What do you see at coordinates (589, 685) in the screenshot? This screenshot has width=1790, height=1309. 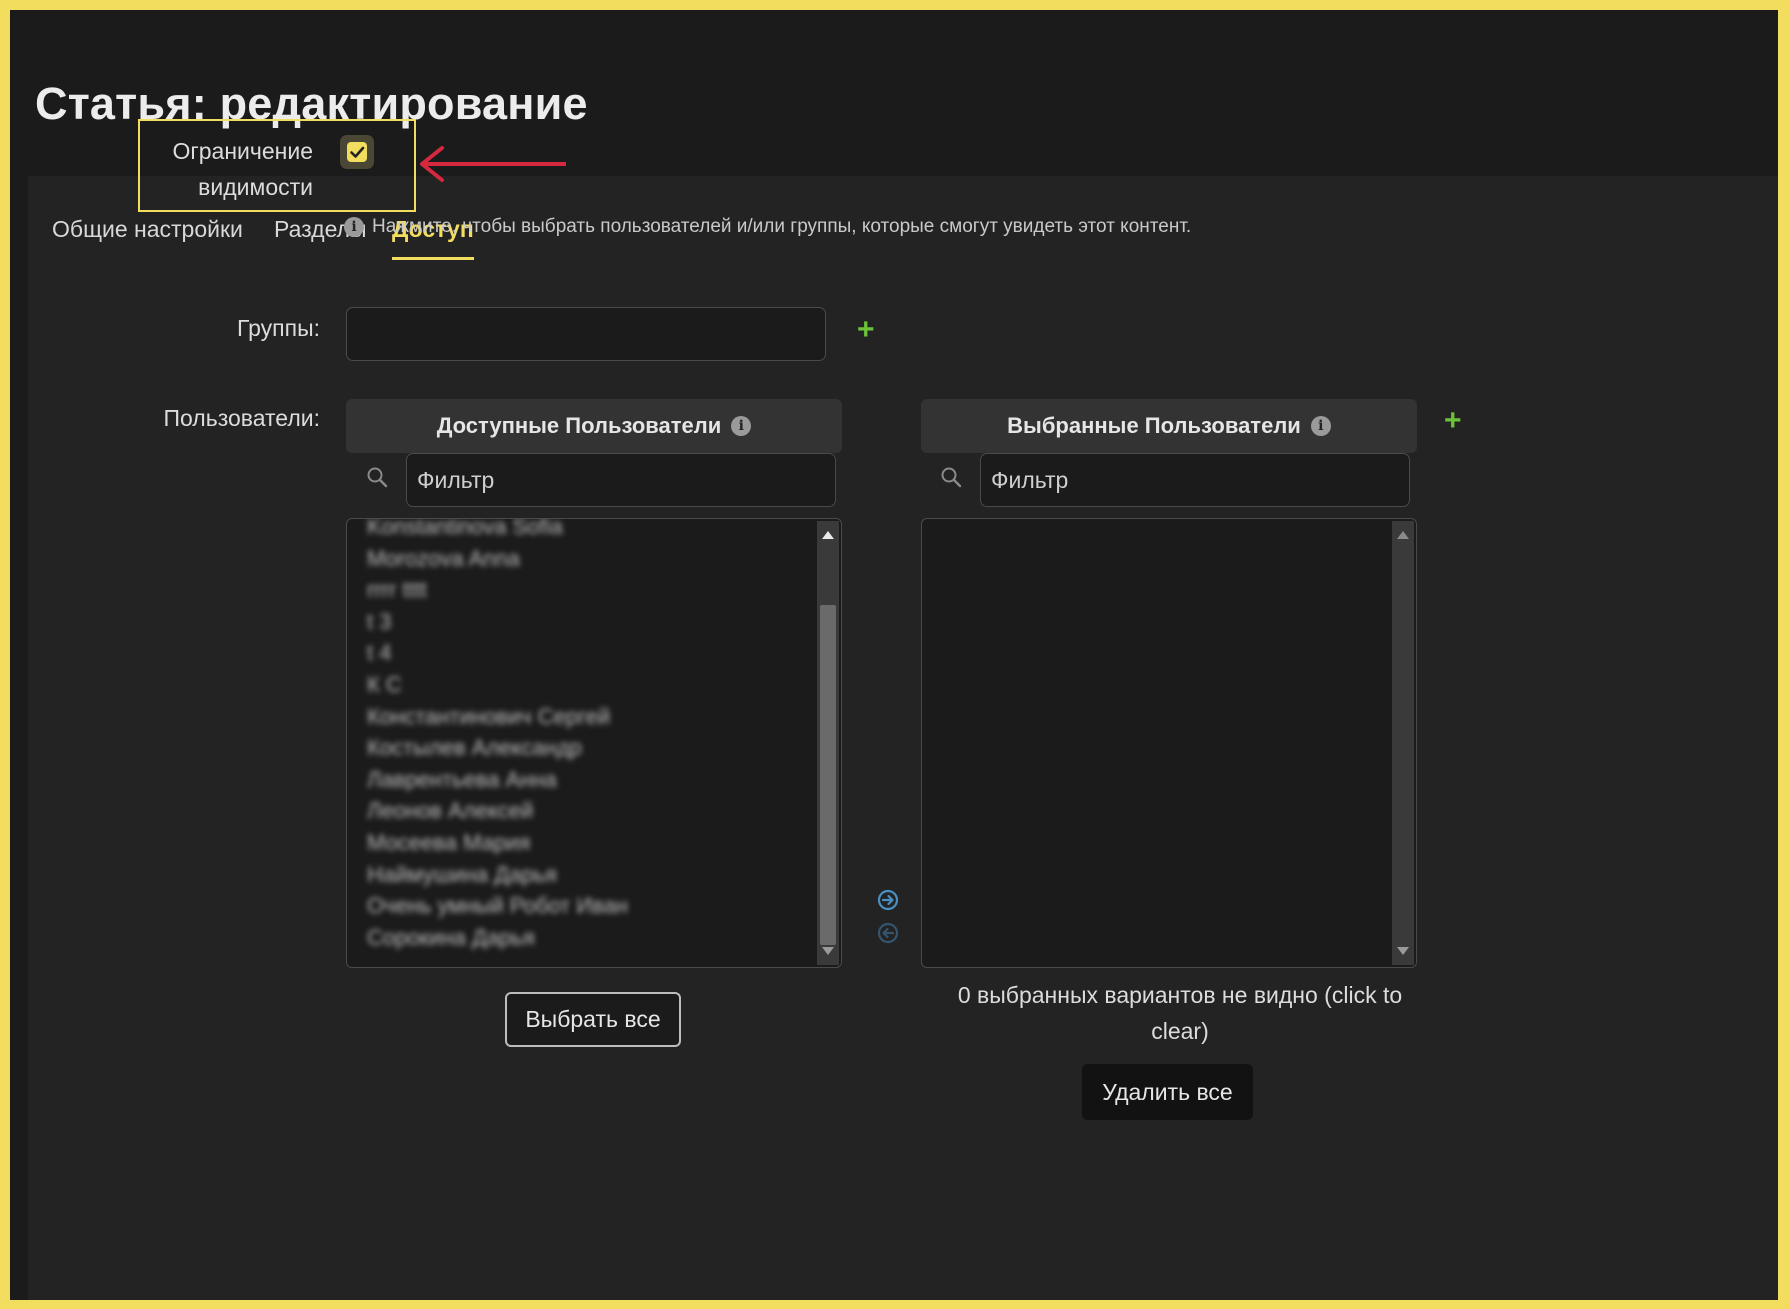 I see `list-item: К С` at bounding box center [589, 685].